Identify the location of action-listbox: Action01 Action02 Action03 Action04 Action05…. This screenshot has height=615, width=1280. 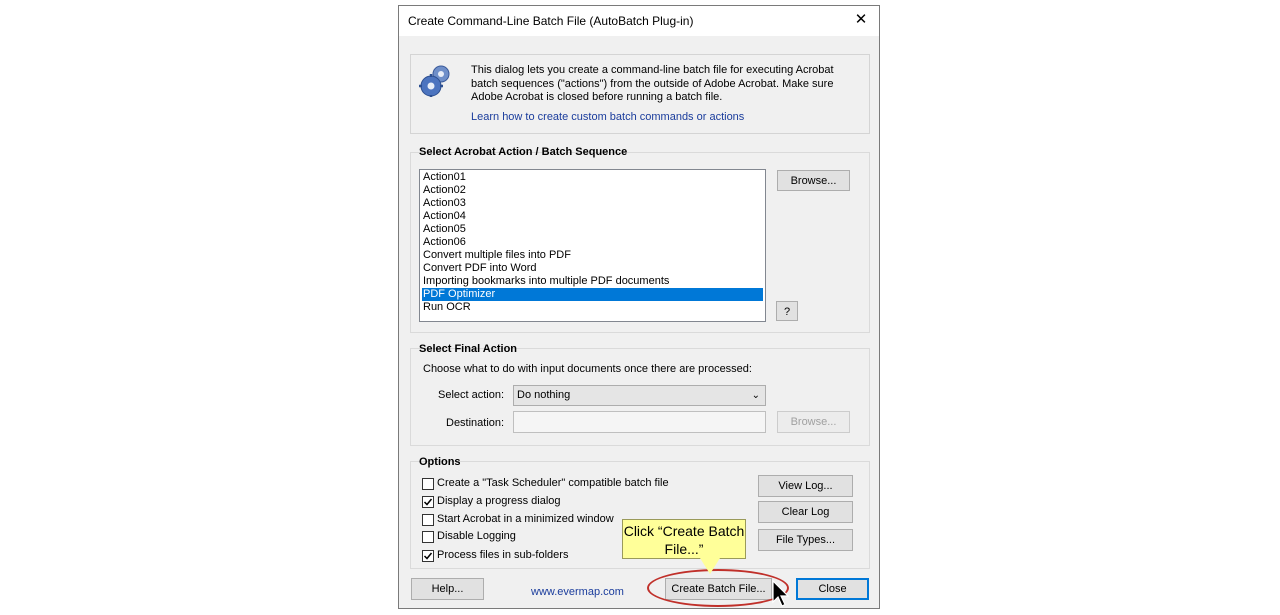
(592, 245).